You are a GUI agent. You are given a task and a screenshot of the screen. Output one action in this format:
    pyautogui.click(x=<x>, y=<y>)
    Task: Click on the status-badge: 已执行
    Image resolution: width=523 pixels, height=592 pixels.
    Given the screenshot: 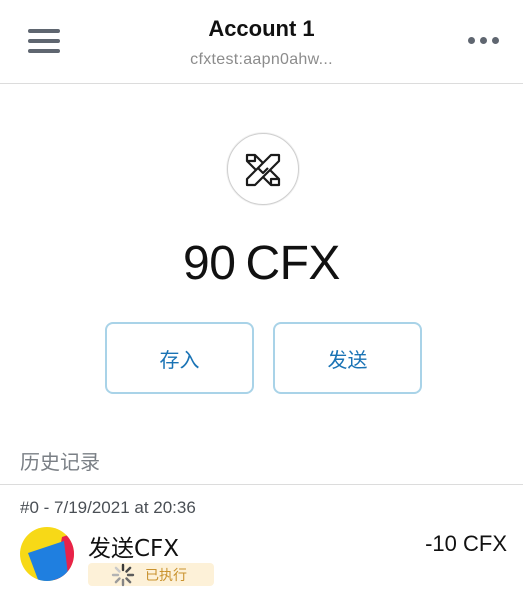 What is the action you would take?
    pyautogui.click(x=151, y=574)
    